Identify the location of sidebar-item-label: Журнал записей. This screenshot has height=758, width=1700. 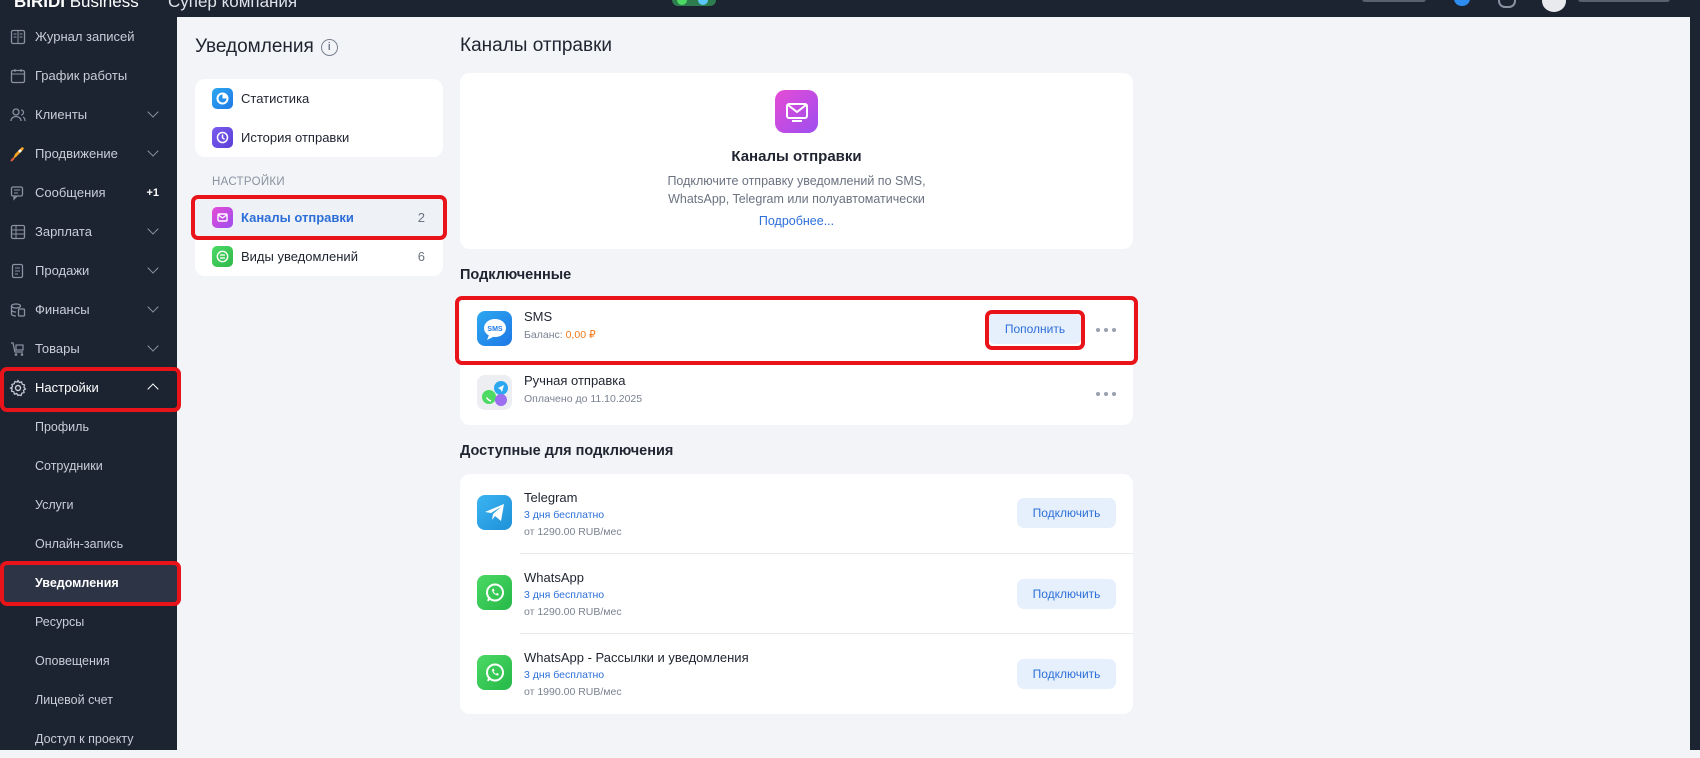
(85, 36).